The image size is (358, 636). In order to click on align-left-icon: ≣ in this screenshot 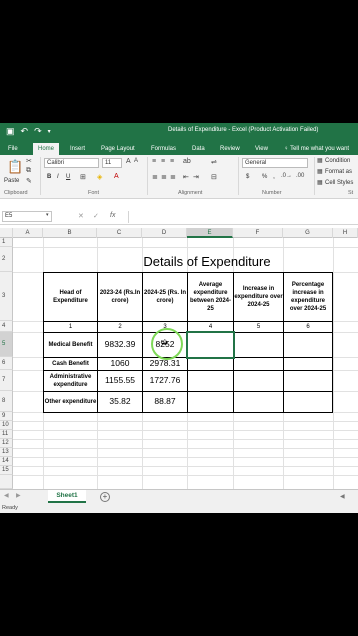, I will do `click(155, 177)`.